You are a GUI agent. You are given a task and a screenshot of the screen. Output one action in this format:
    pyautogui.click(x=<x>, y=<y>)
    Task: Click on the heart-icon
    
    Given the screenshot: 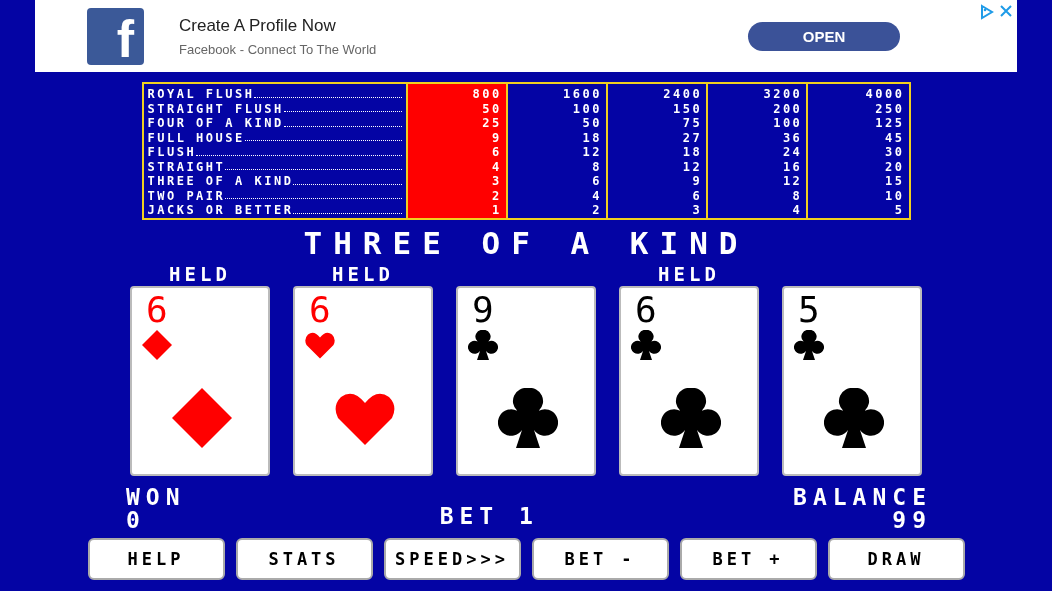 What is the action you would take?
    pyautogui.click(x=320, y=345)
    